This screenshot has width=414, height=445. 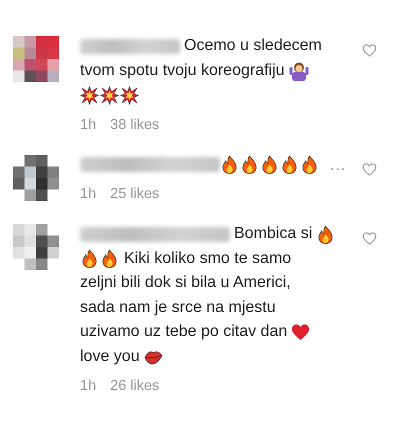 I want to click on comment-text: Kiki koliko smo te samo, so click(x=208, y=259).